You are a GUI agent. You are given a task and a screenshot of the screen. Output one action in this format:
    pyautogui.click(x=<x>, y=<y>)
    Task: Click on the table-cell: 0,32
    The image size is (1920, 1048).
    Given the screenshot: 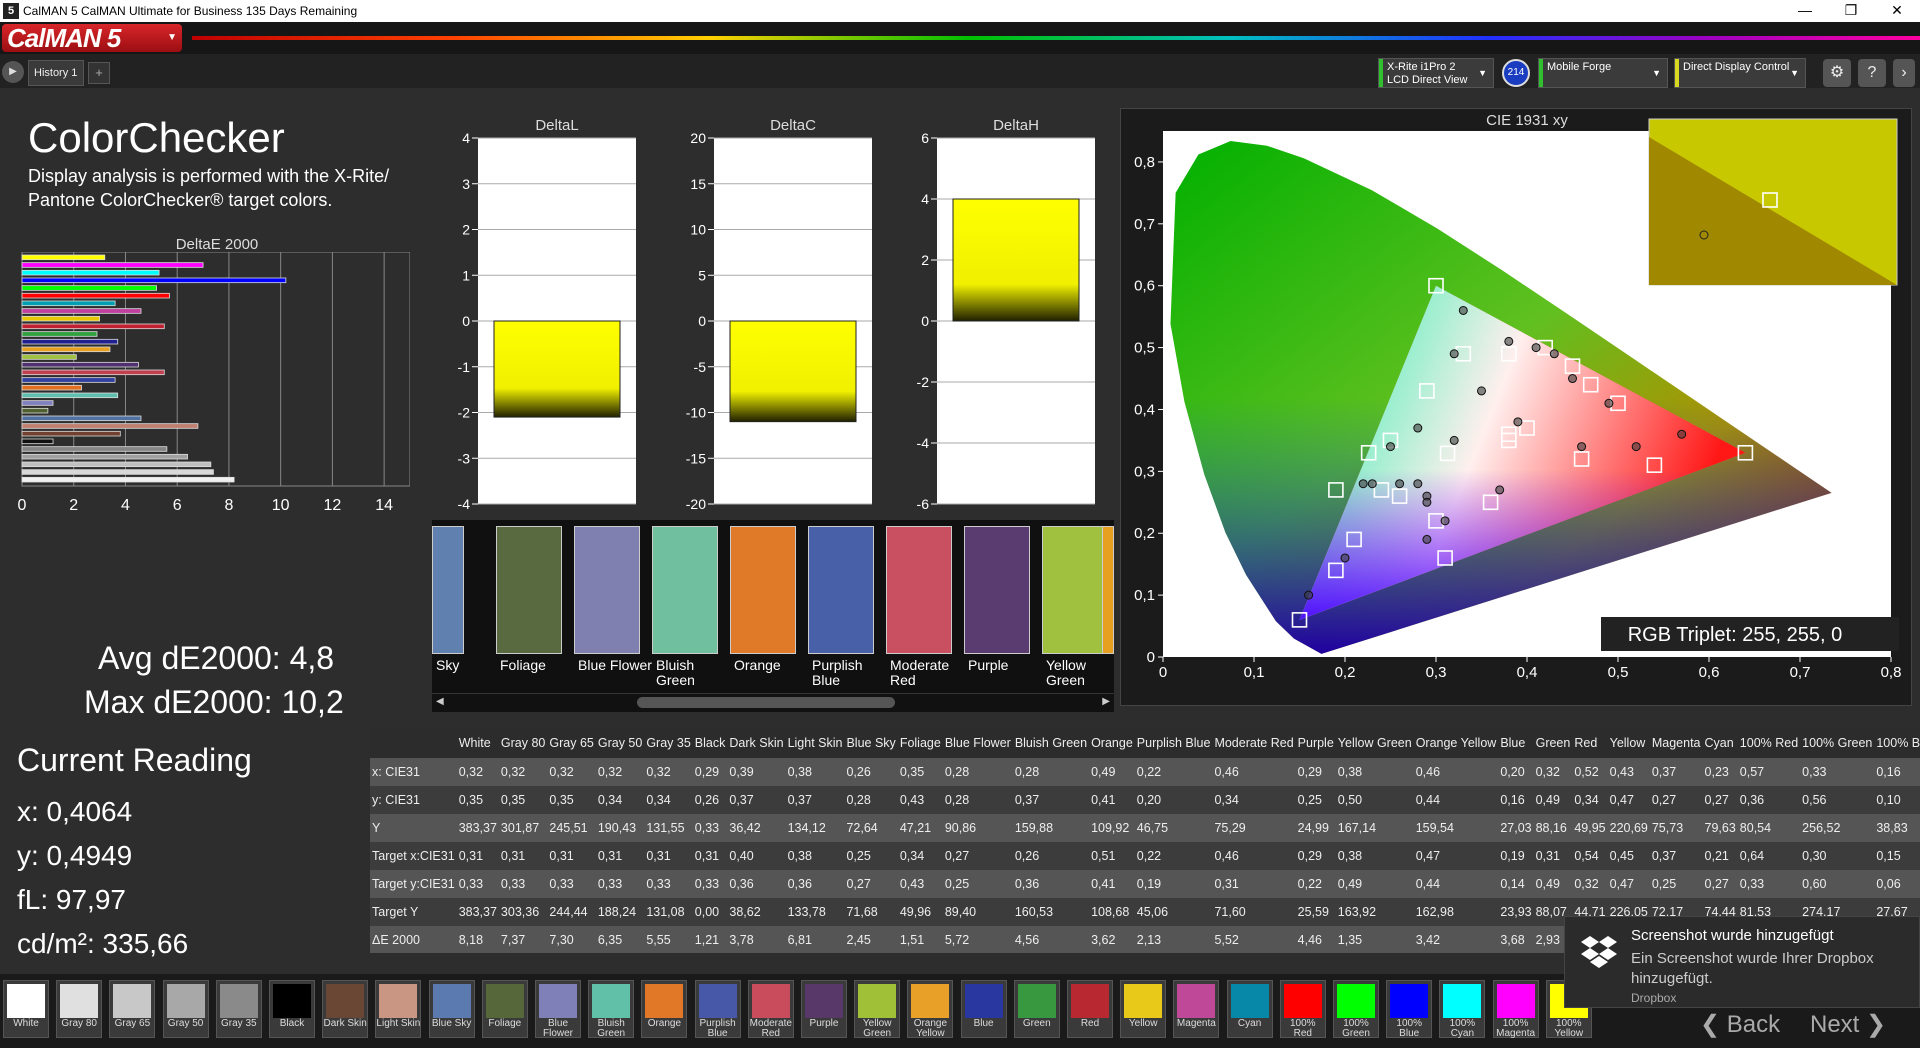 What is the action you would take?
    pyautogui.click(x=620, y=772)
    